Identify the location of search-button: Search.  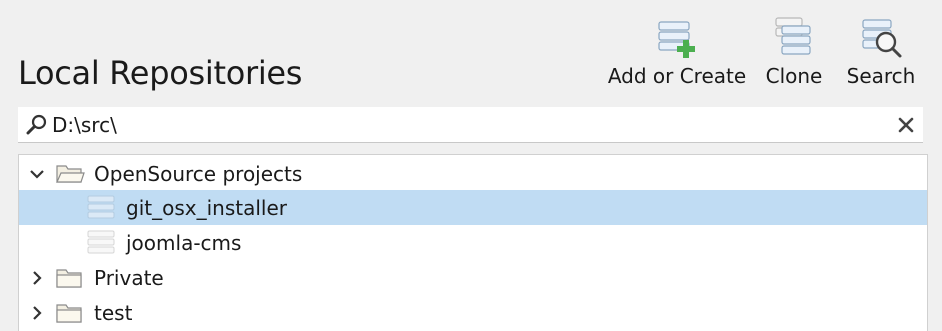
(881, 54).